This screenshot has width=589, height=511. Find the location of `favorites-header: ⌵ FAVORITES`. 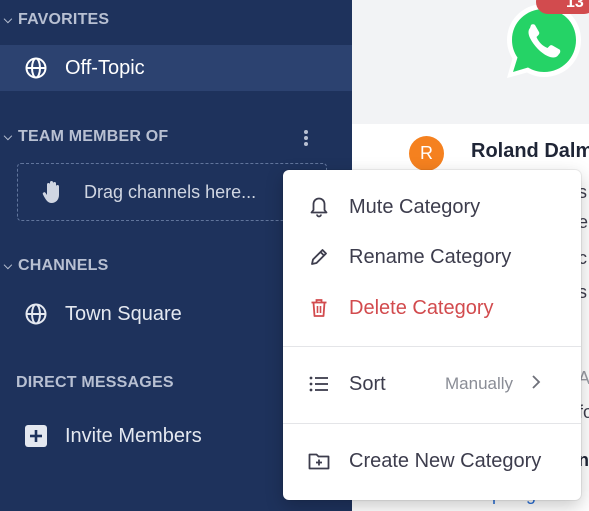

favorites-header: ⌵ FAVORITES is located at coordinates (54, 20).